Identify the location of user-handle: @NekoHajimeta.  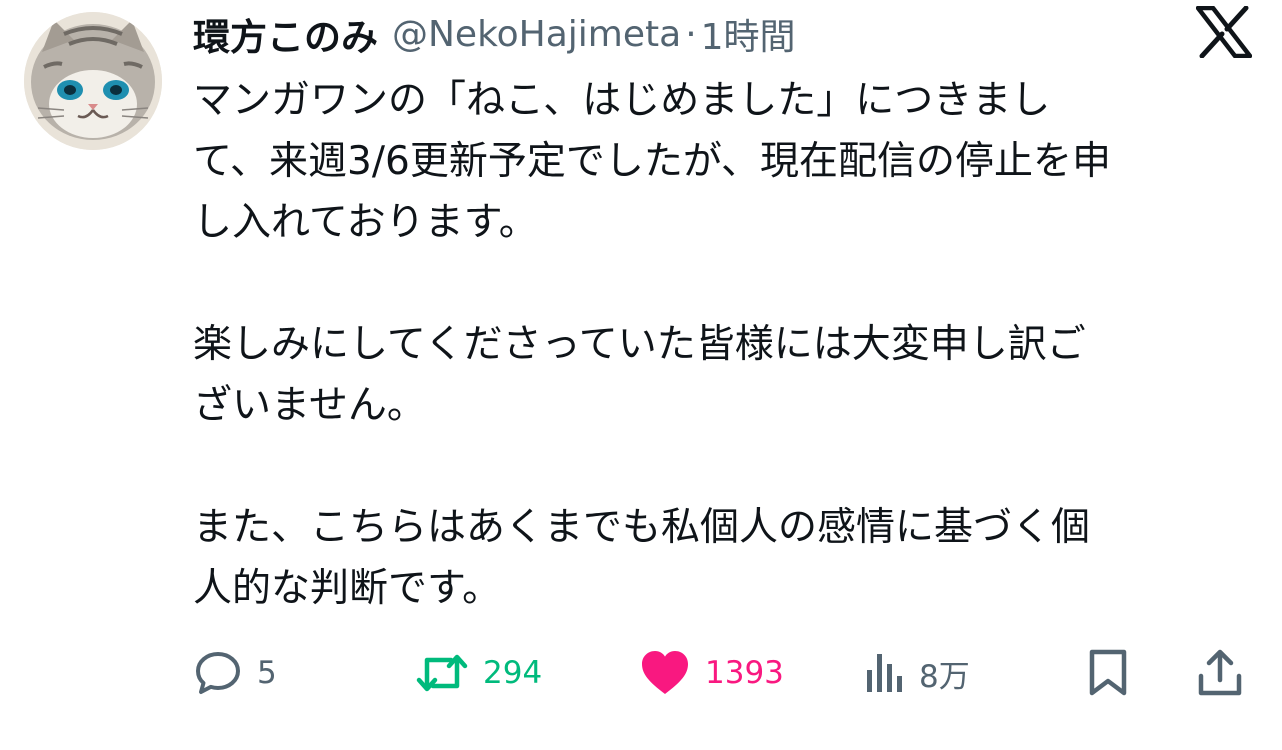
(536, 34).